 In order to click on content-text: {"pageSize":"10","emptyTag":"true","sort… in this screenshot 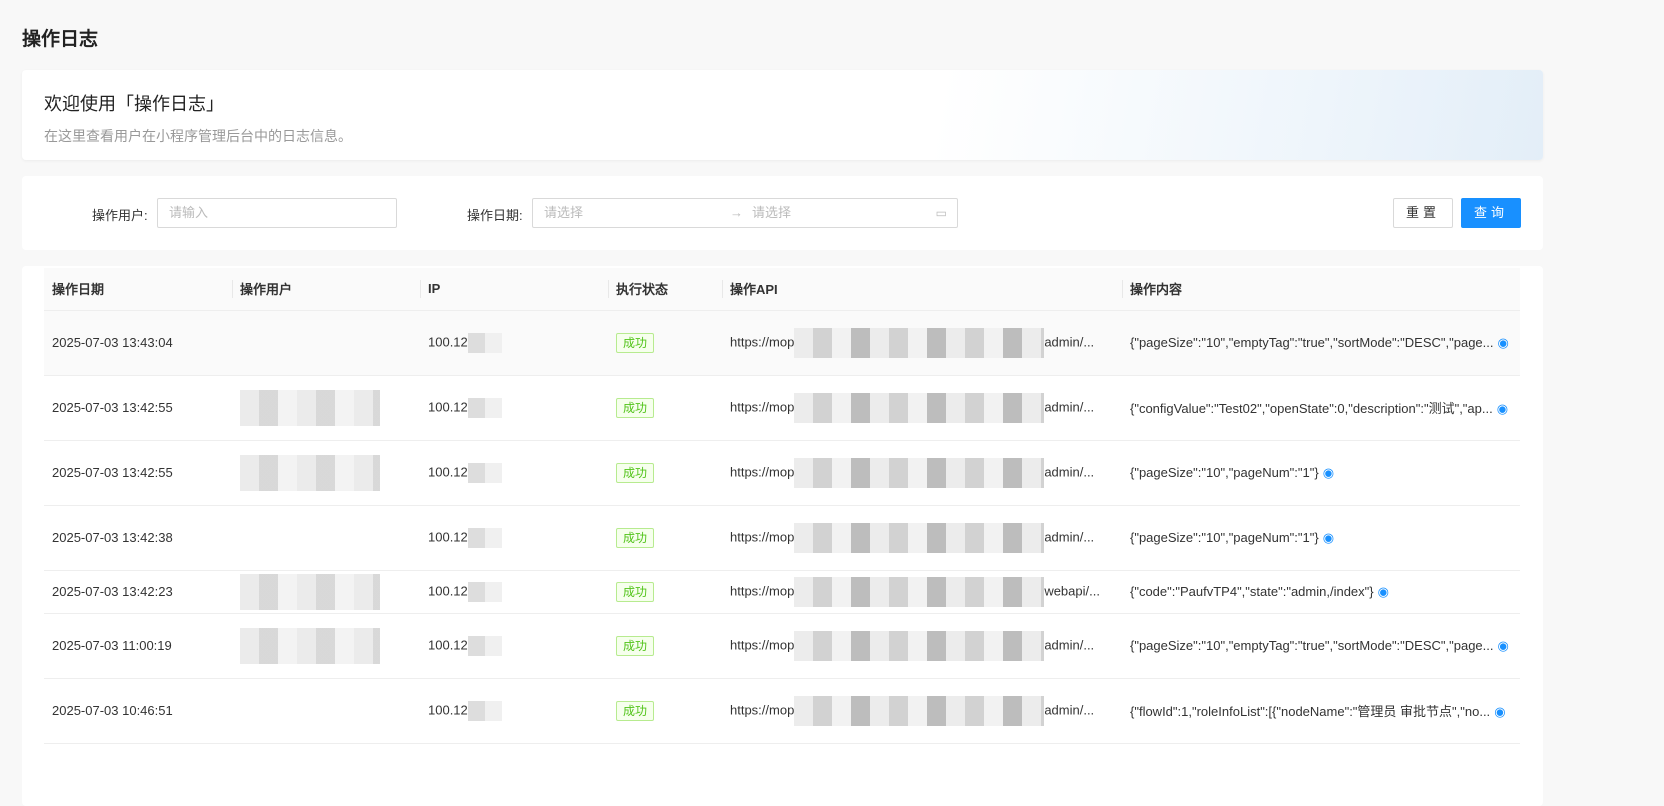, I will do `click(1312, 342)`.